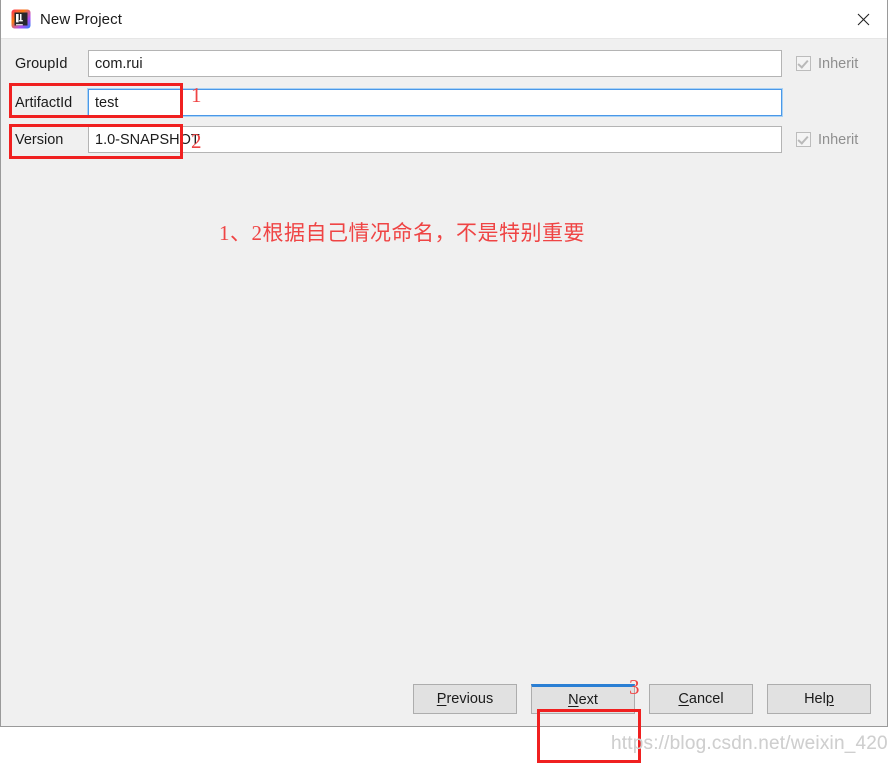 This screenshot has width=888, height=763. I want to click on groupid-inherit-checkbox: Inherit, so click(827, 64).